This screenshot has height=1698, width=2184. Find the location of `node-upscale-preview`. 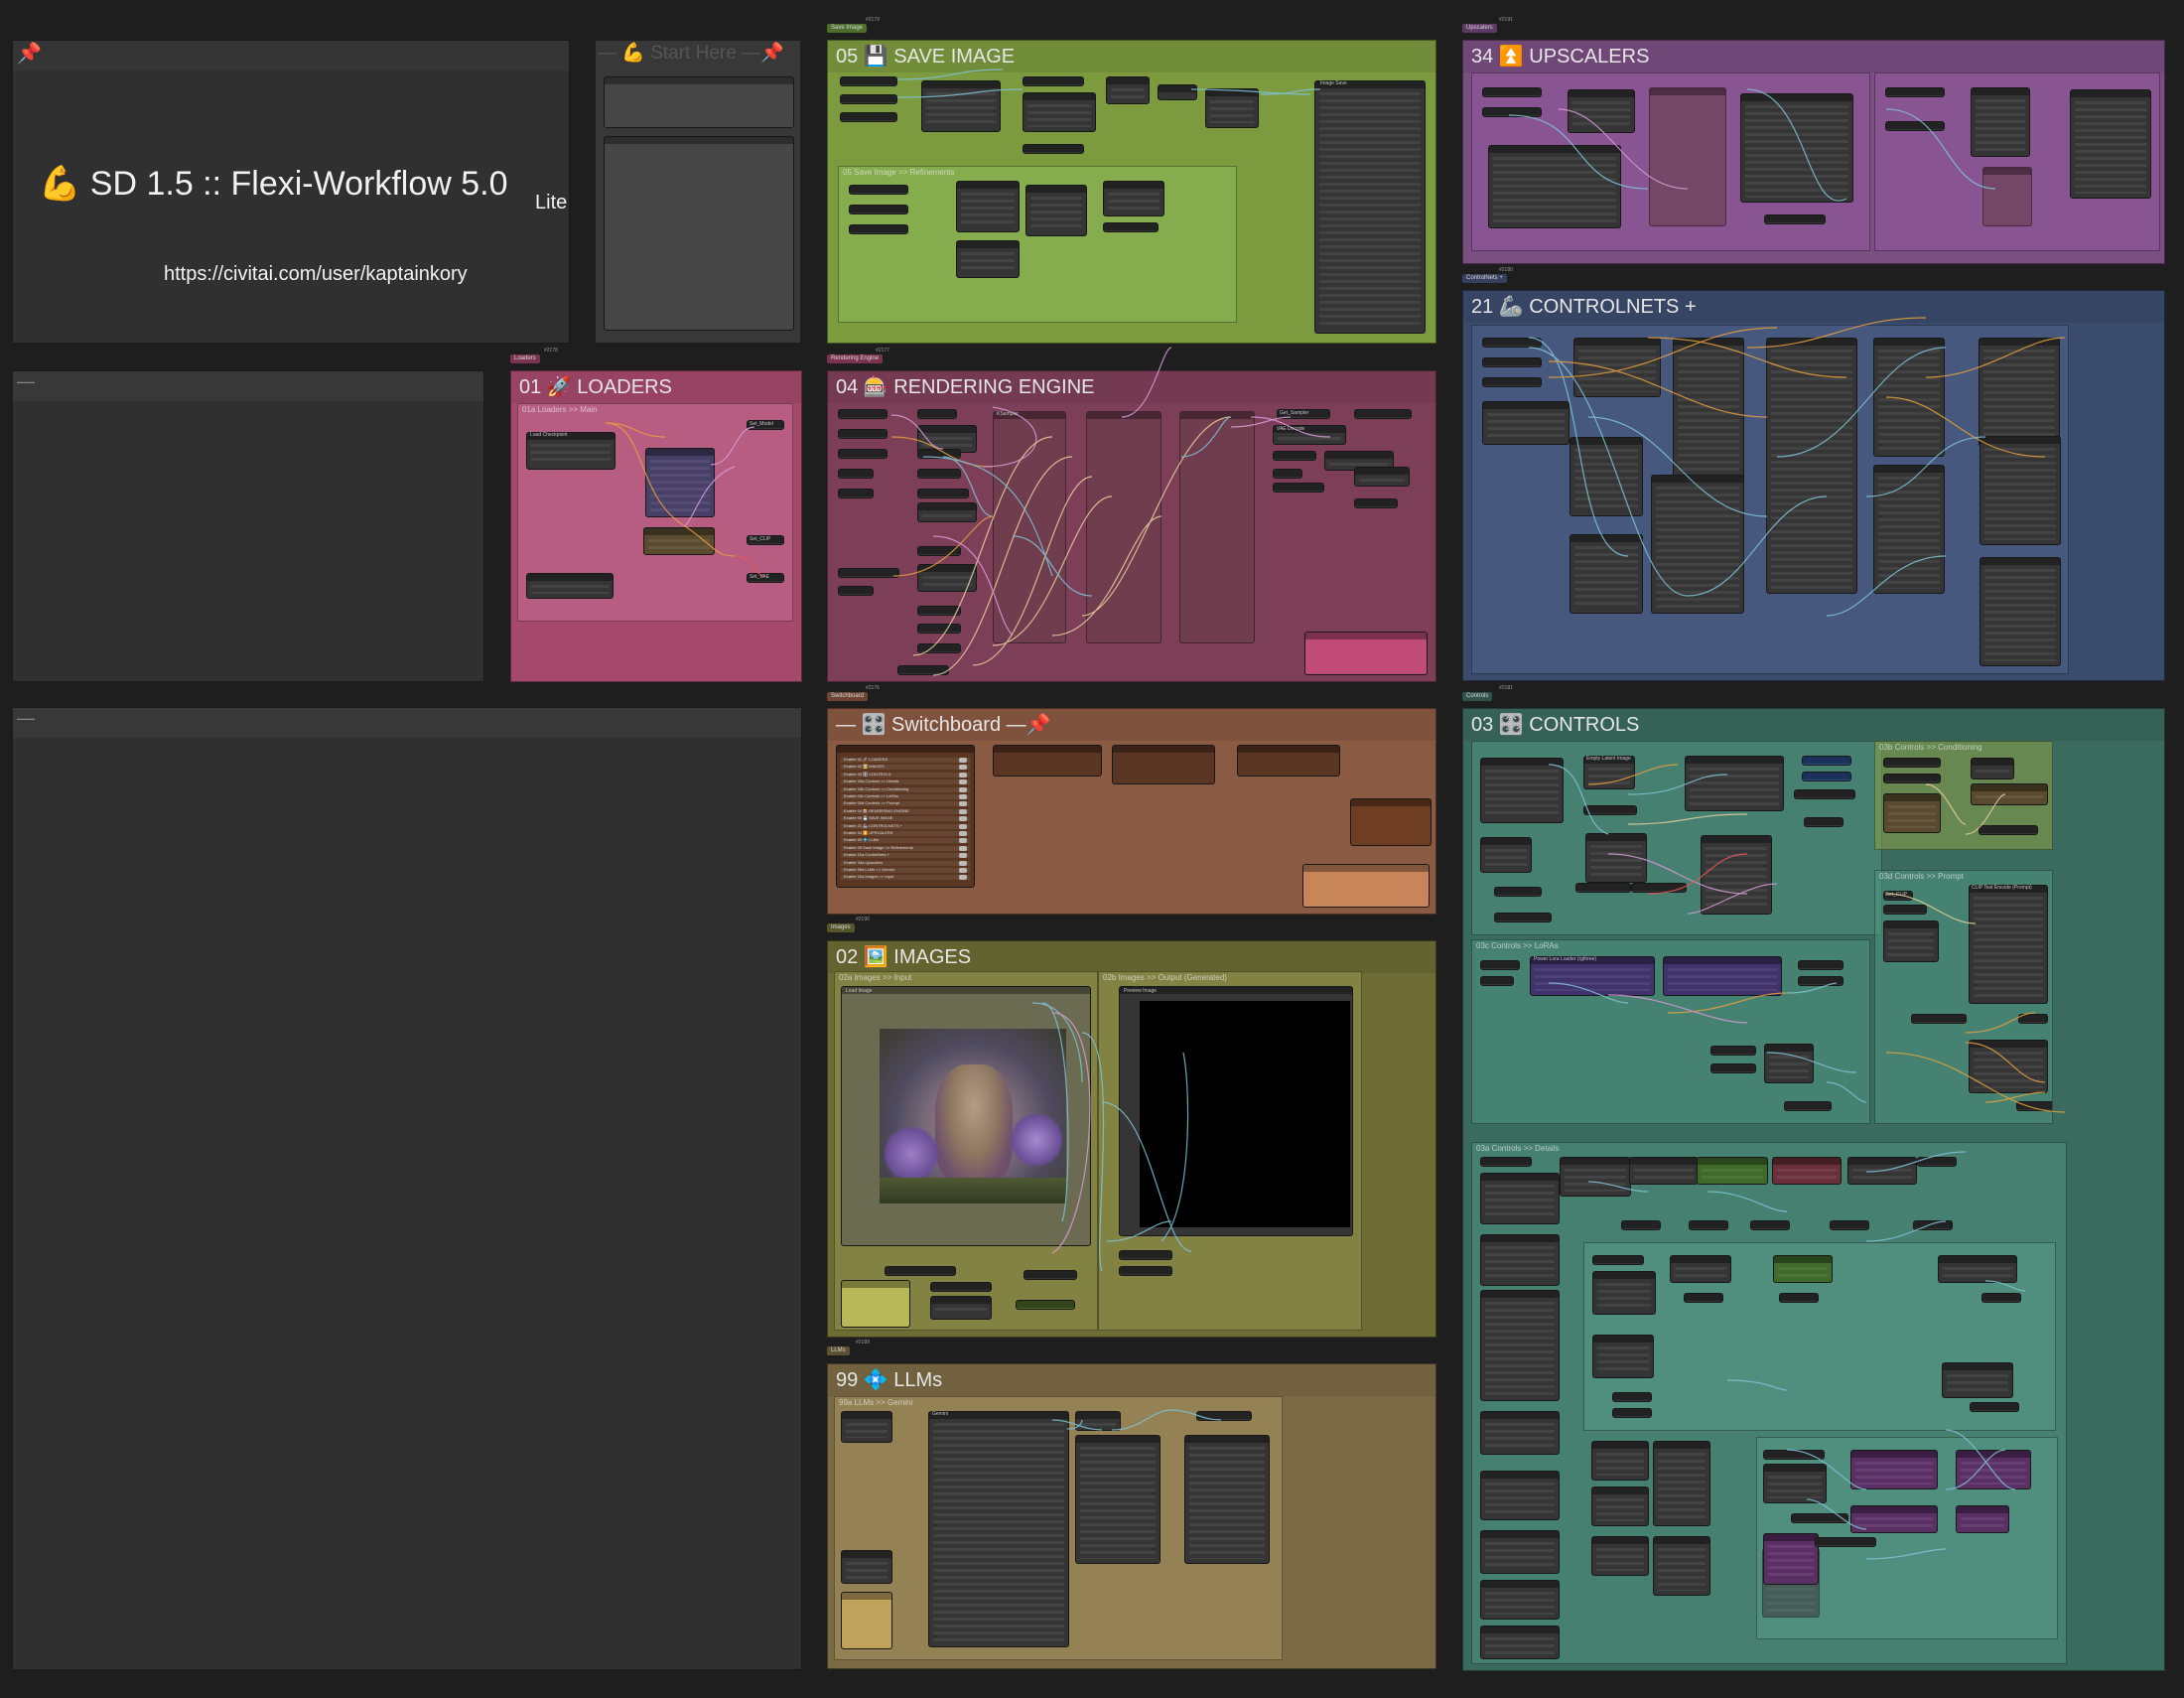

node-upscale-preview is located at coordinates (1796, 148).